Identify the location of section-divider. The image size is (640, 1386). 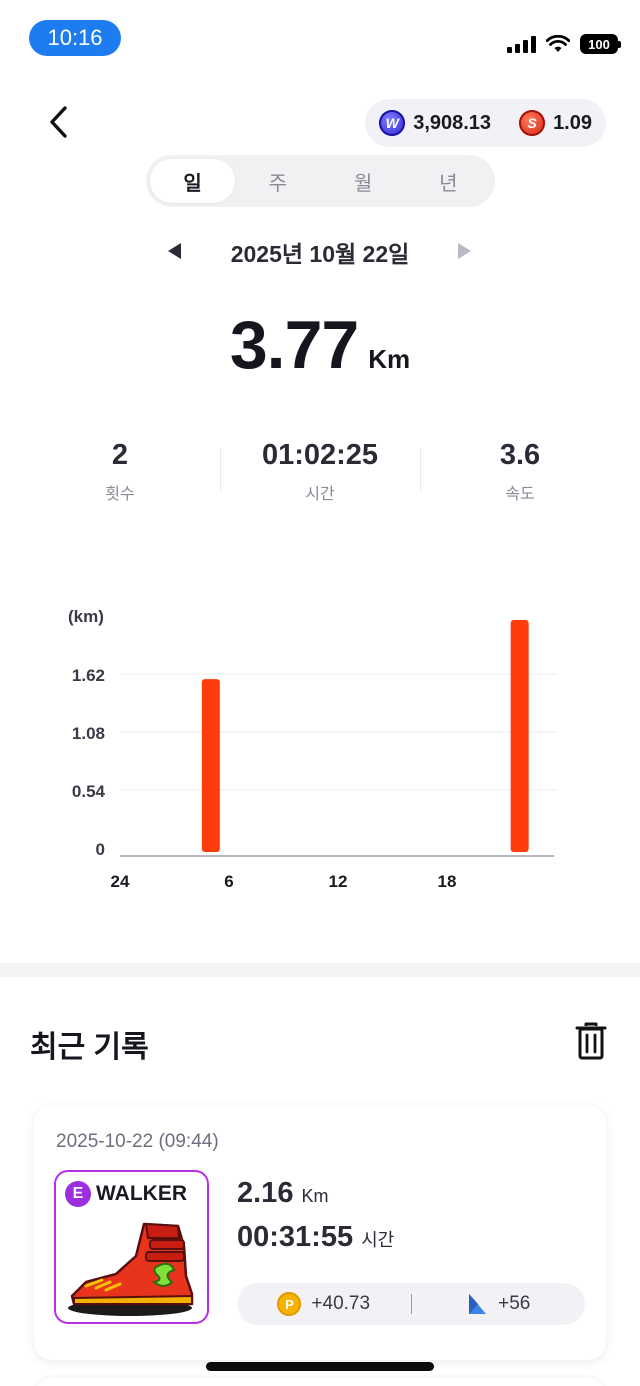
(320, 970).